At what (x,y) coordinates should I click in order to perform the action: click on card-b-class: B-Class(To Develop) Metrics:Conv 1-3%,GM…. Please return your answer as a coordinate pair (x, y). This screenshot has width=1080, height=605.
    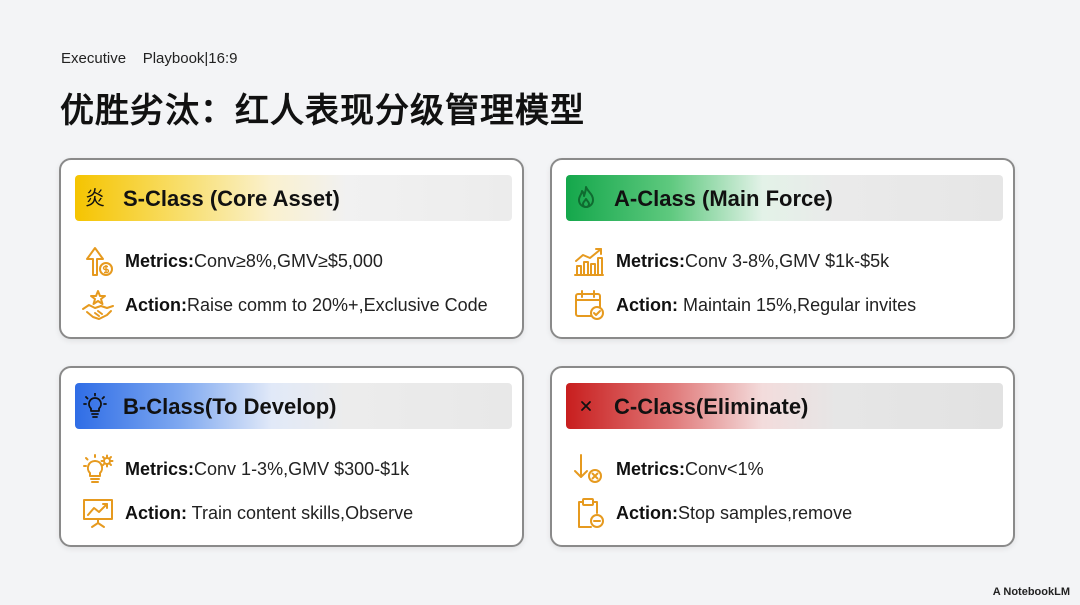
    Looking at the image, I should click on (291, 456).